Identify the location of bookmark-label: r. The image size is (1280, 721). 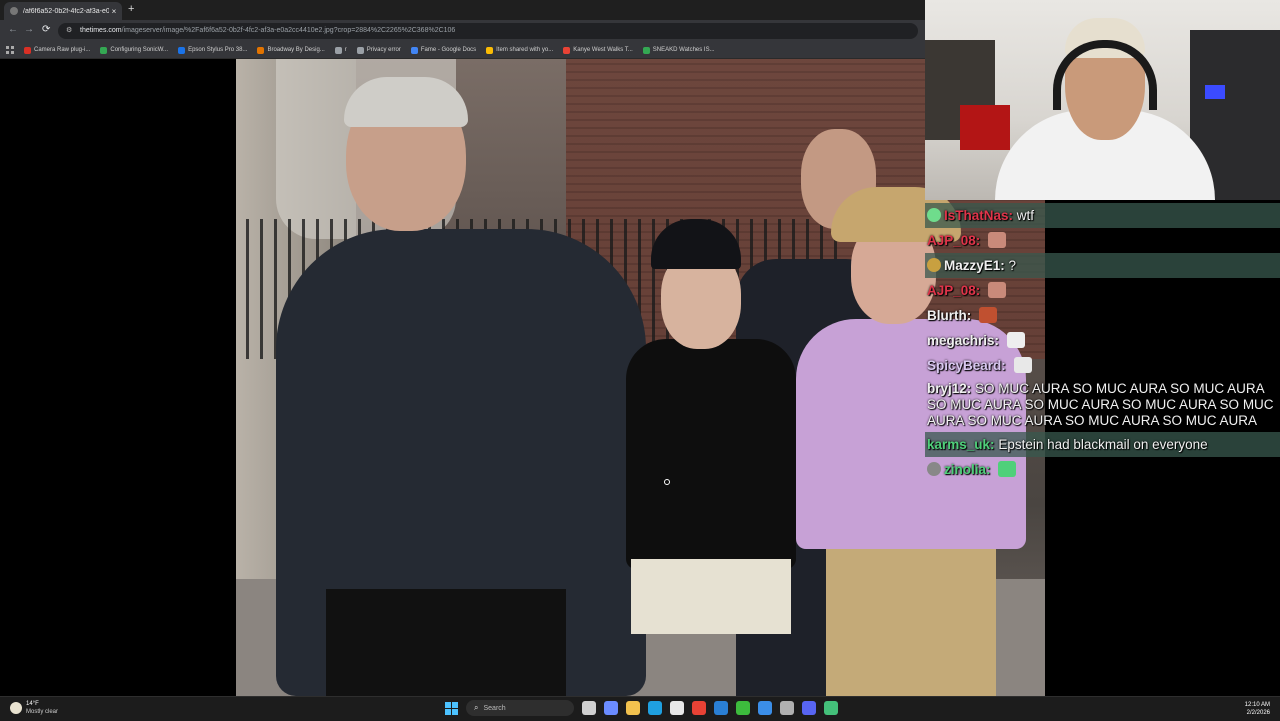
(345, 50).